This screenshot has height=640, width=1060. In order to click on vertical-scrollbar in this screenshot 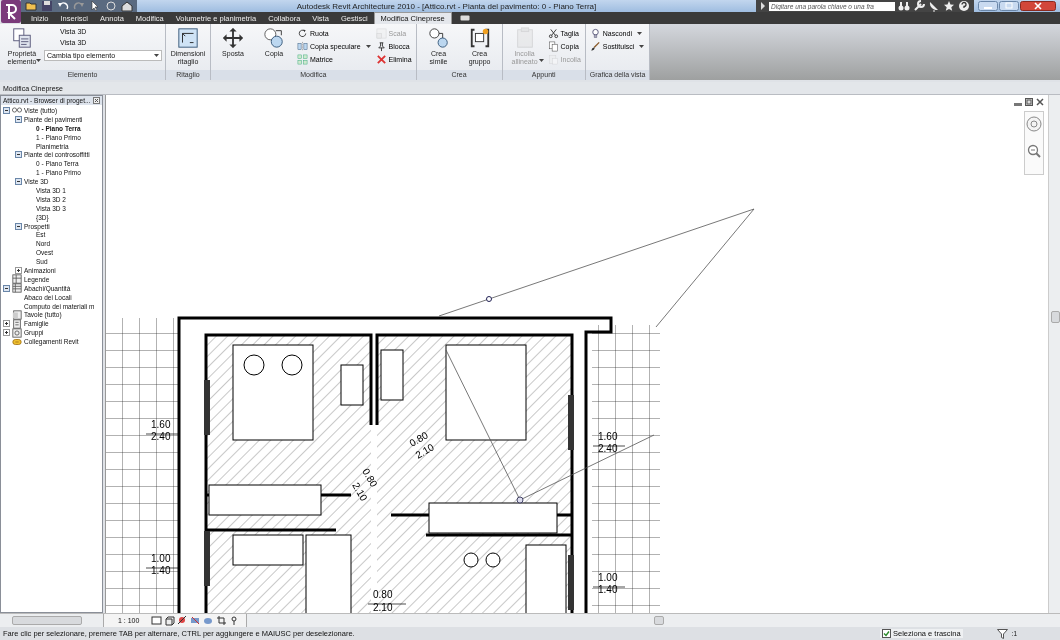, I will do `click(1054, 354)`.